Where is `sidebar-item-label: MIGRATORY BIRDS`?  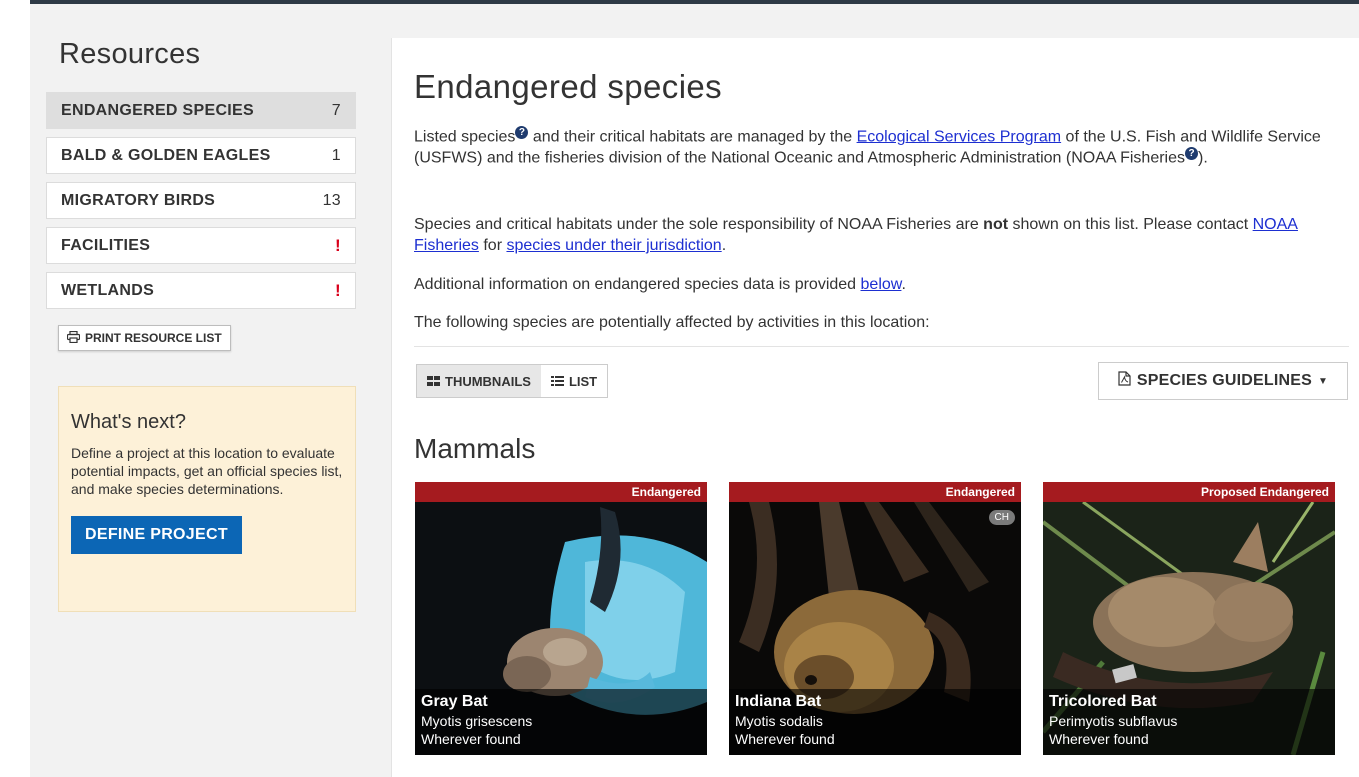 sidebar-item-label: MIGRATORY BIRDS is located at coordinates (138, 200).